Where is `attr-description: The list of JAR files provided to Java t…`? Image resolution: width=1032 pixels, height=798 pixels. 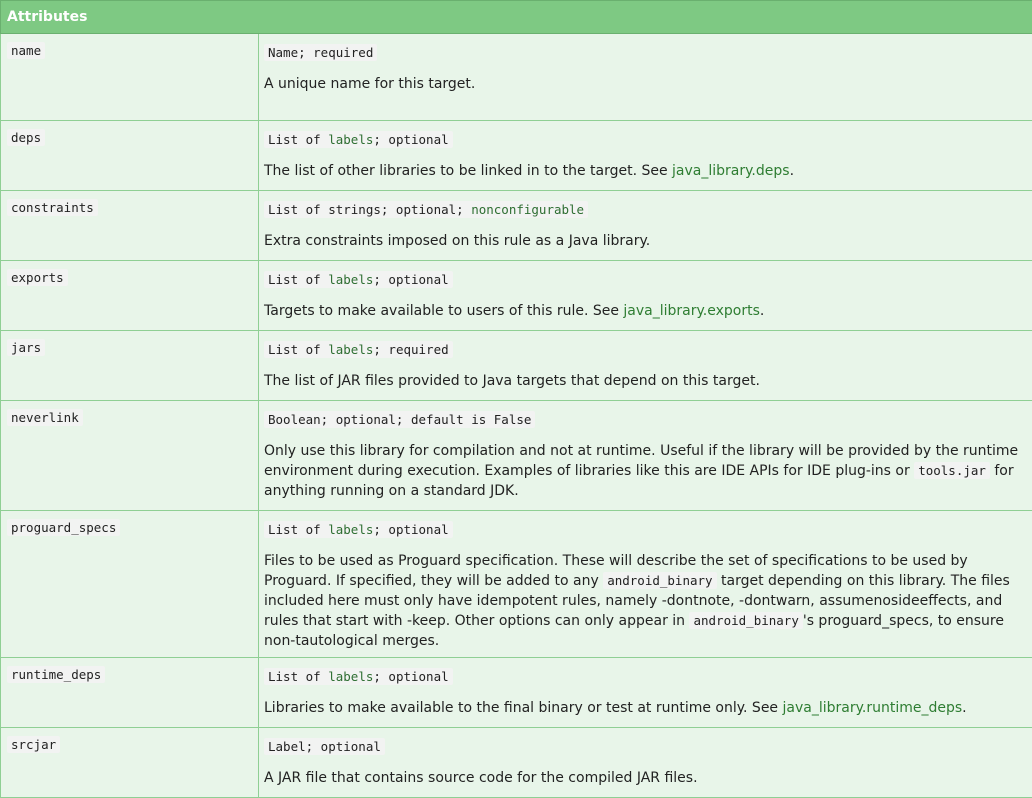 attr-description: The list of JAR files provided to Java t… is located at coordinates (645, 381).